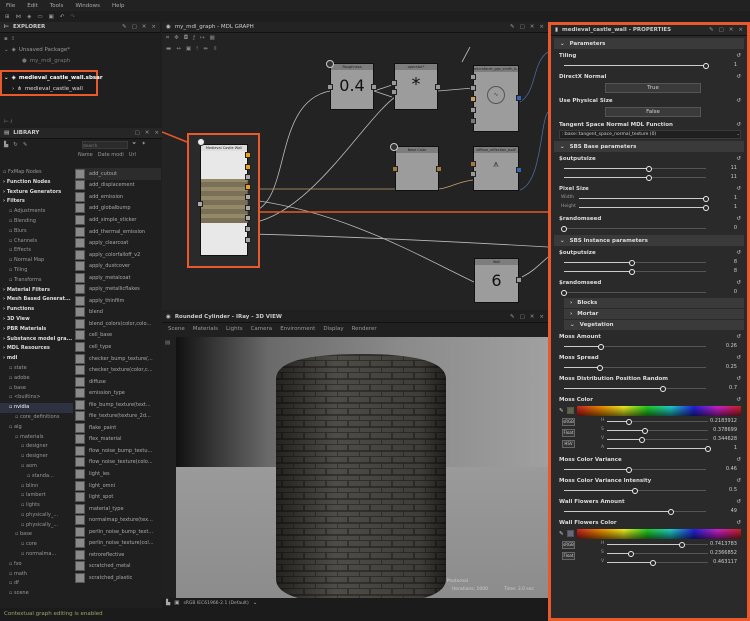 This screenshot has height=621, width=750. Describe the element at coordinates (205, 329) in the screenshot. I see `menu-materials: Materials` at that location.